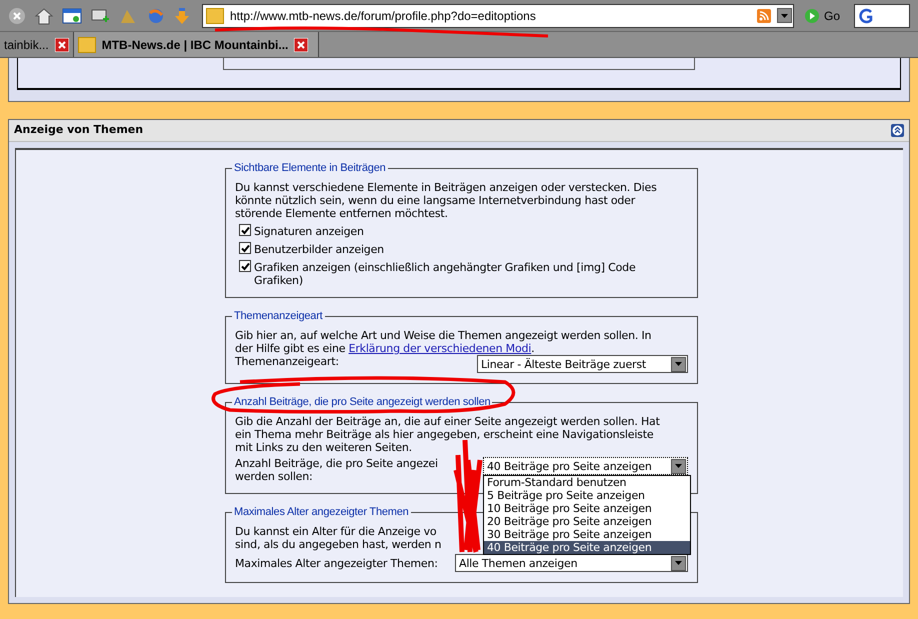 Image resolution: width=918 pixels, height=619 pixels. I want to click on select-field: Linear - Älteste Beiträge zuerst, so click(582, 364).